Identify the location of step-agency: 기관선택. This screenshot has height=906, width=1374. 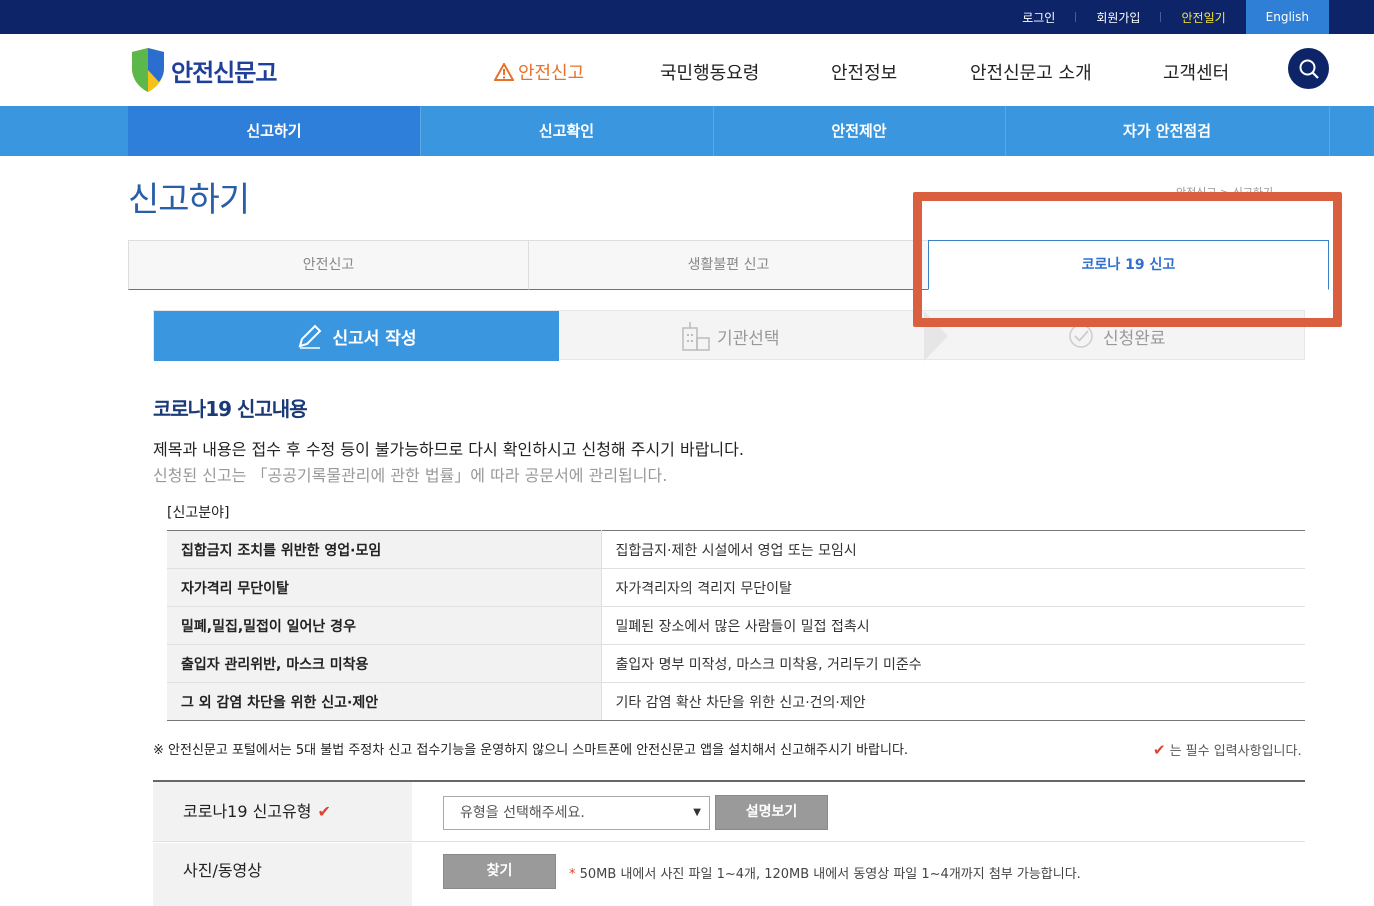
(729, 336).